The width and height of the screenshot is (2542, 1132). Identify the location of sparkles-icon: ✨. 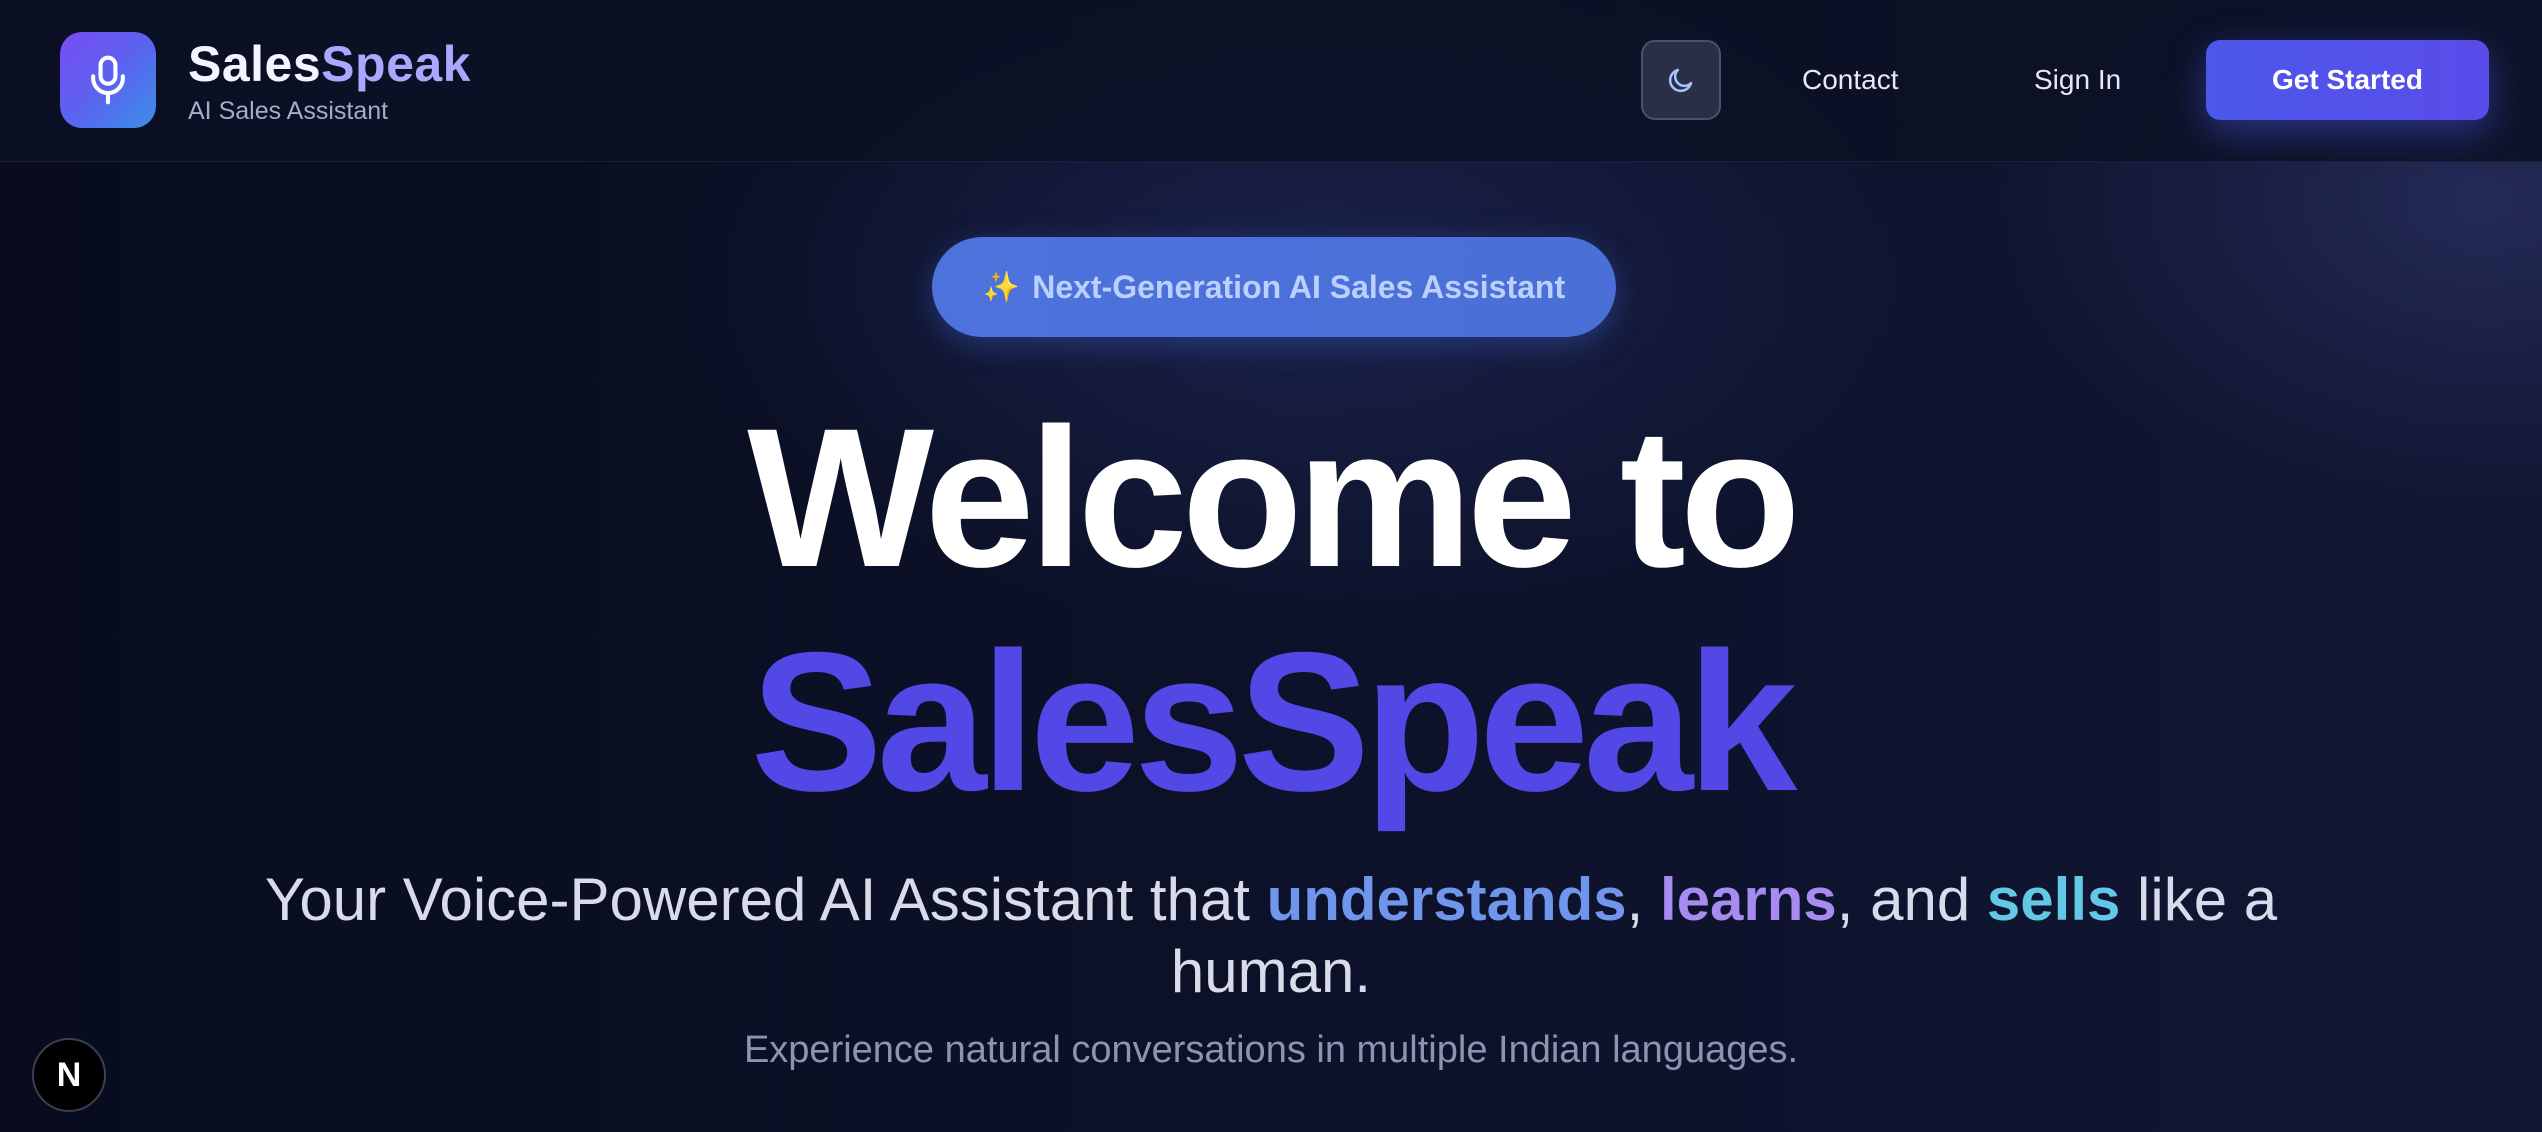
(1001, 287).